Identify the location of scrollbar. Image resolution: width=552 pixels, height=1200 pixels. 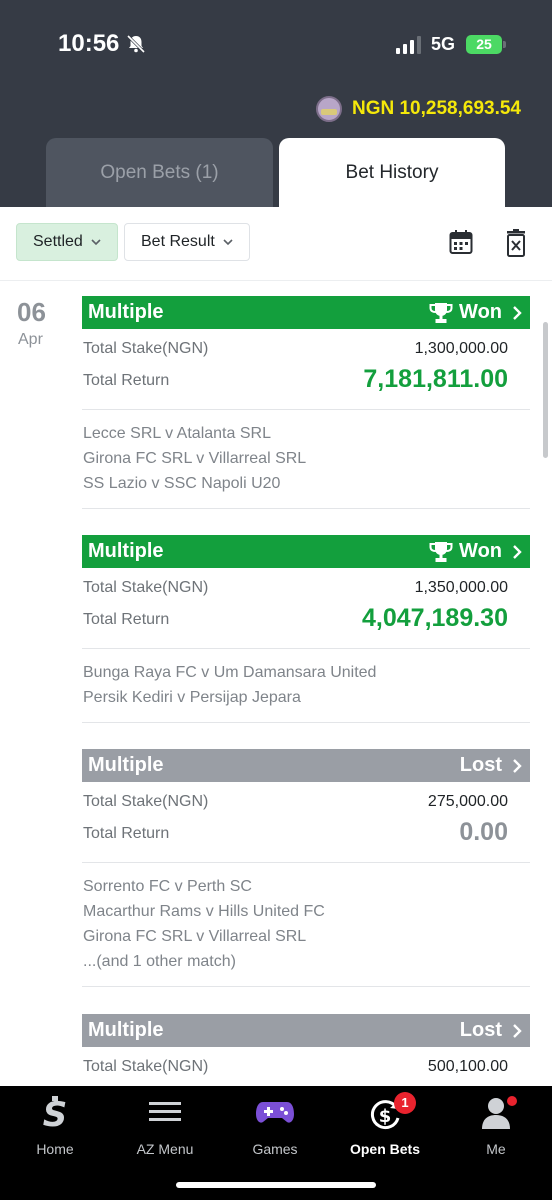
(545, 390).